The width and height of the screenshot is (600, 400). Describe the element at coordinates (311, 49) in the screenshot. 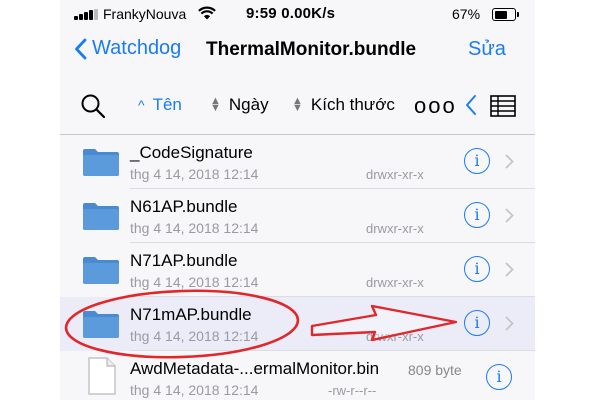

I see `page-title: ThermalMonitor.bundle` at that location.